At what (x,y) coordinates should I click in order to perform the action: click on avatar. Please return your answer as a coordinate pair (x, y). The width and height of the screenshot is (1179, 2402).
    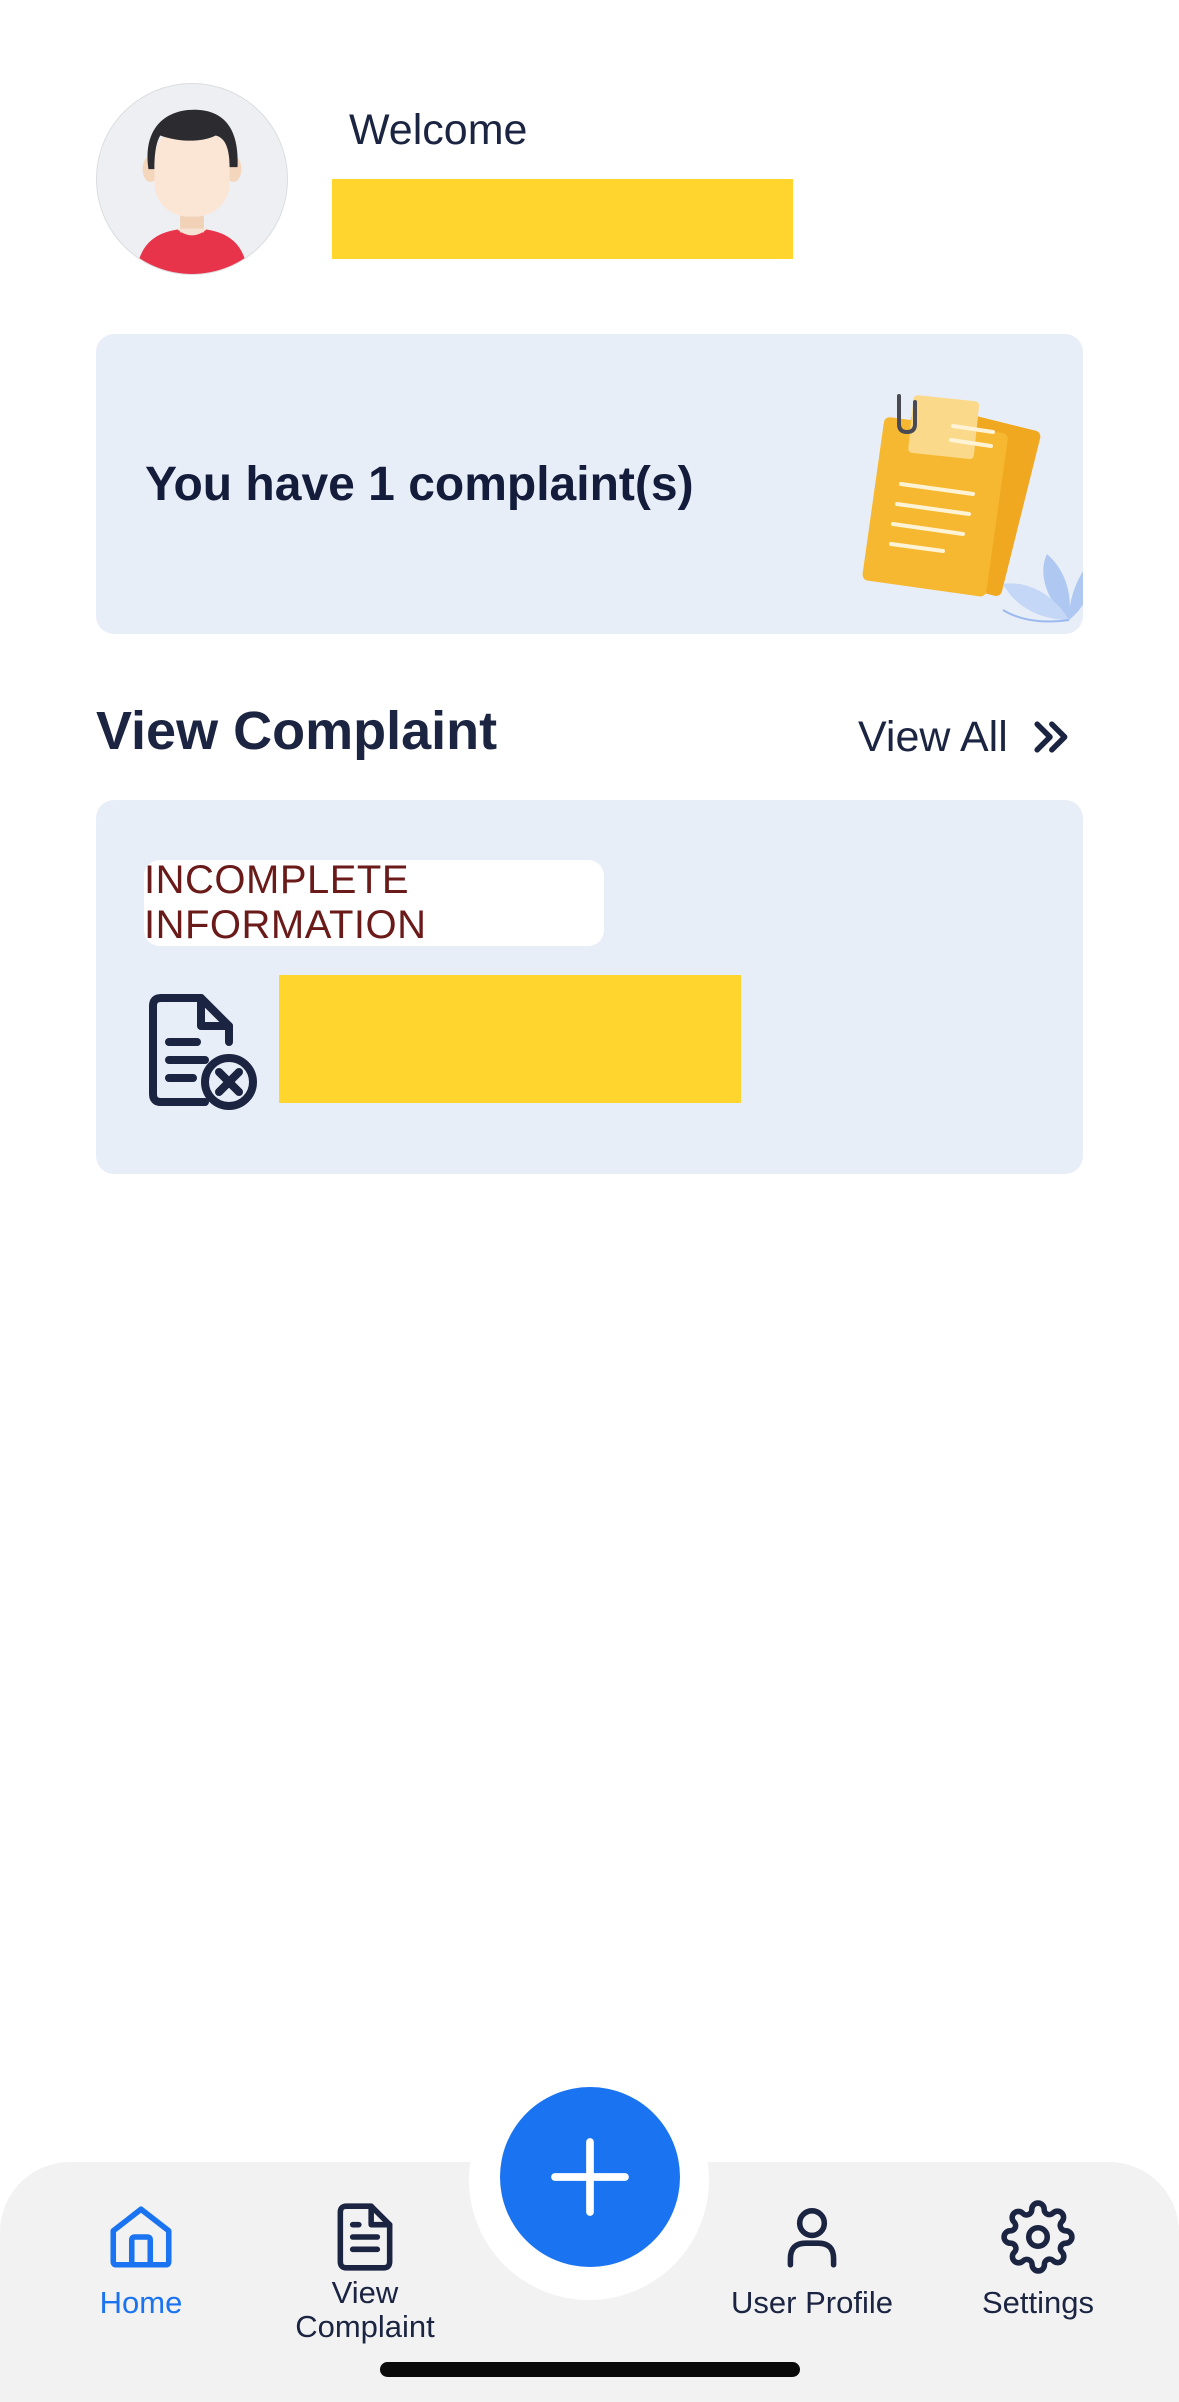
    Looking at the image, I should click on (192, 179).